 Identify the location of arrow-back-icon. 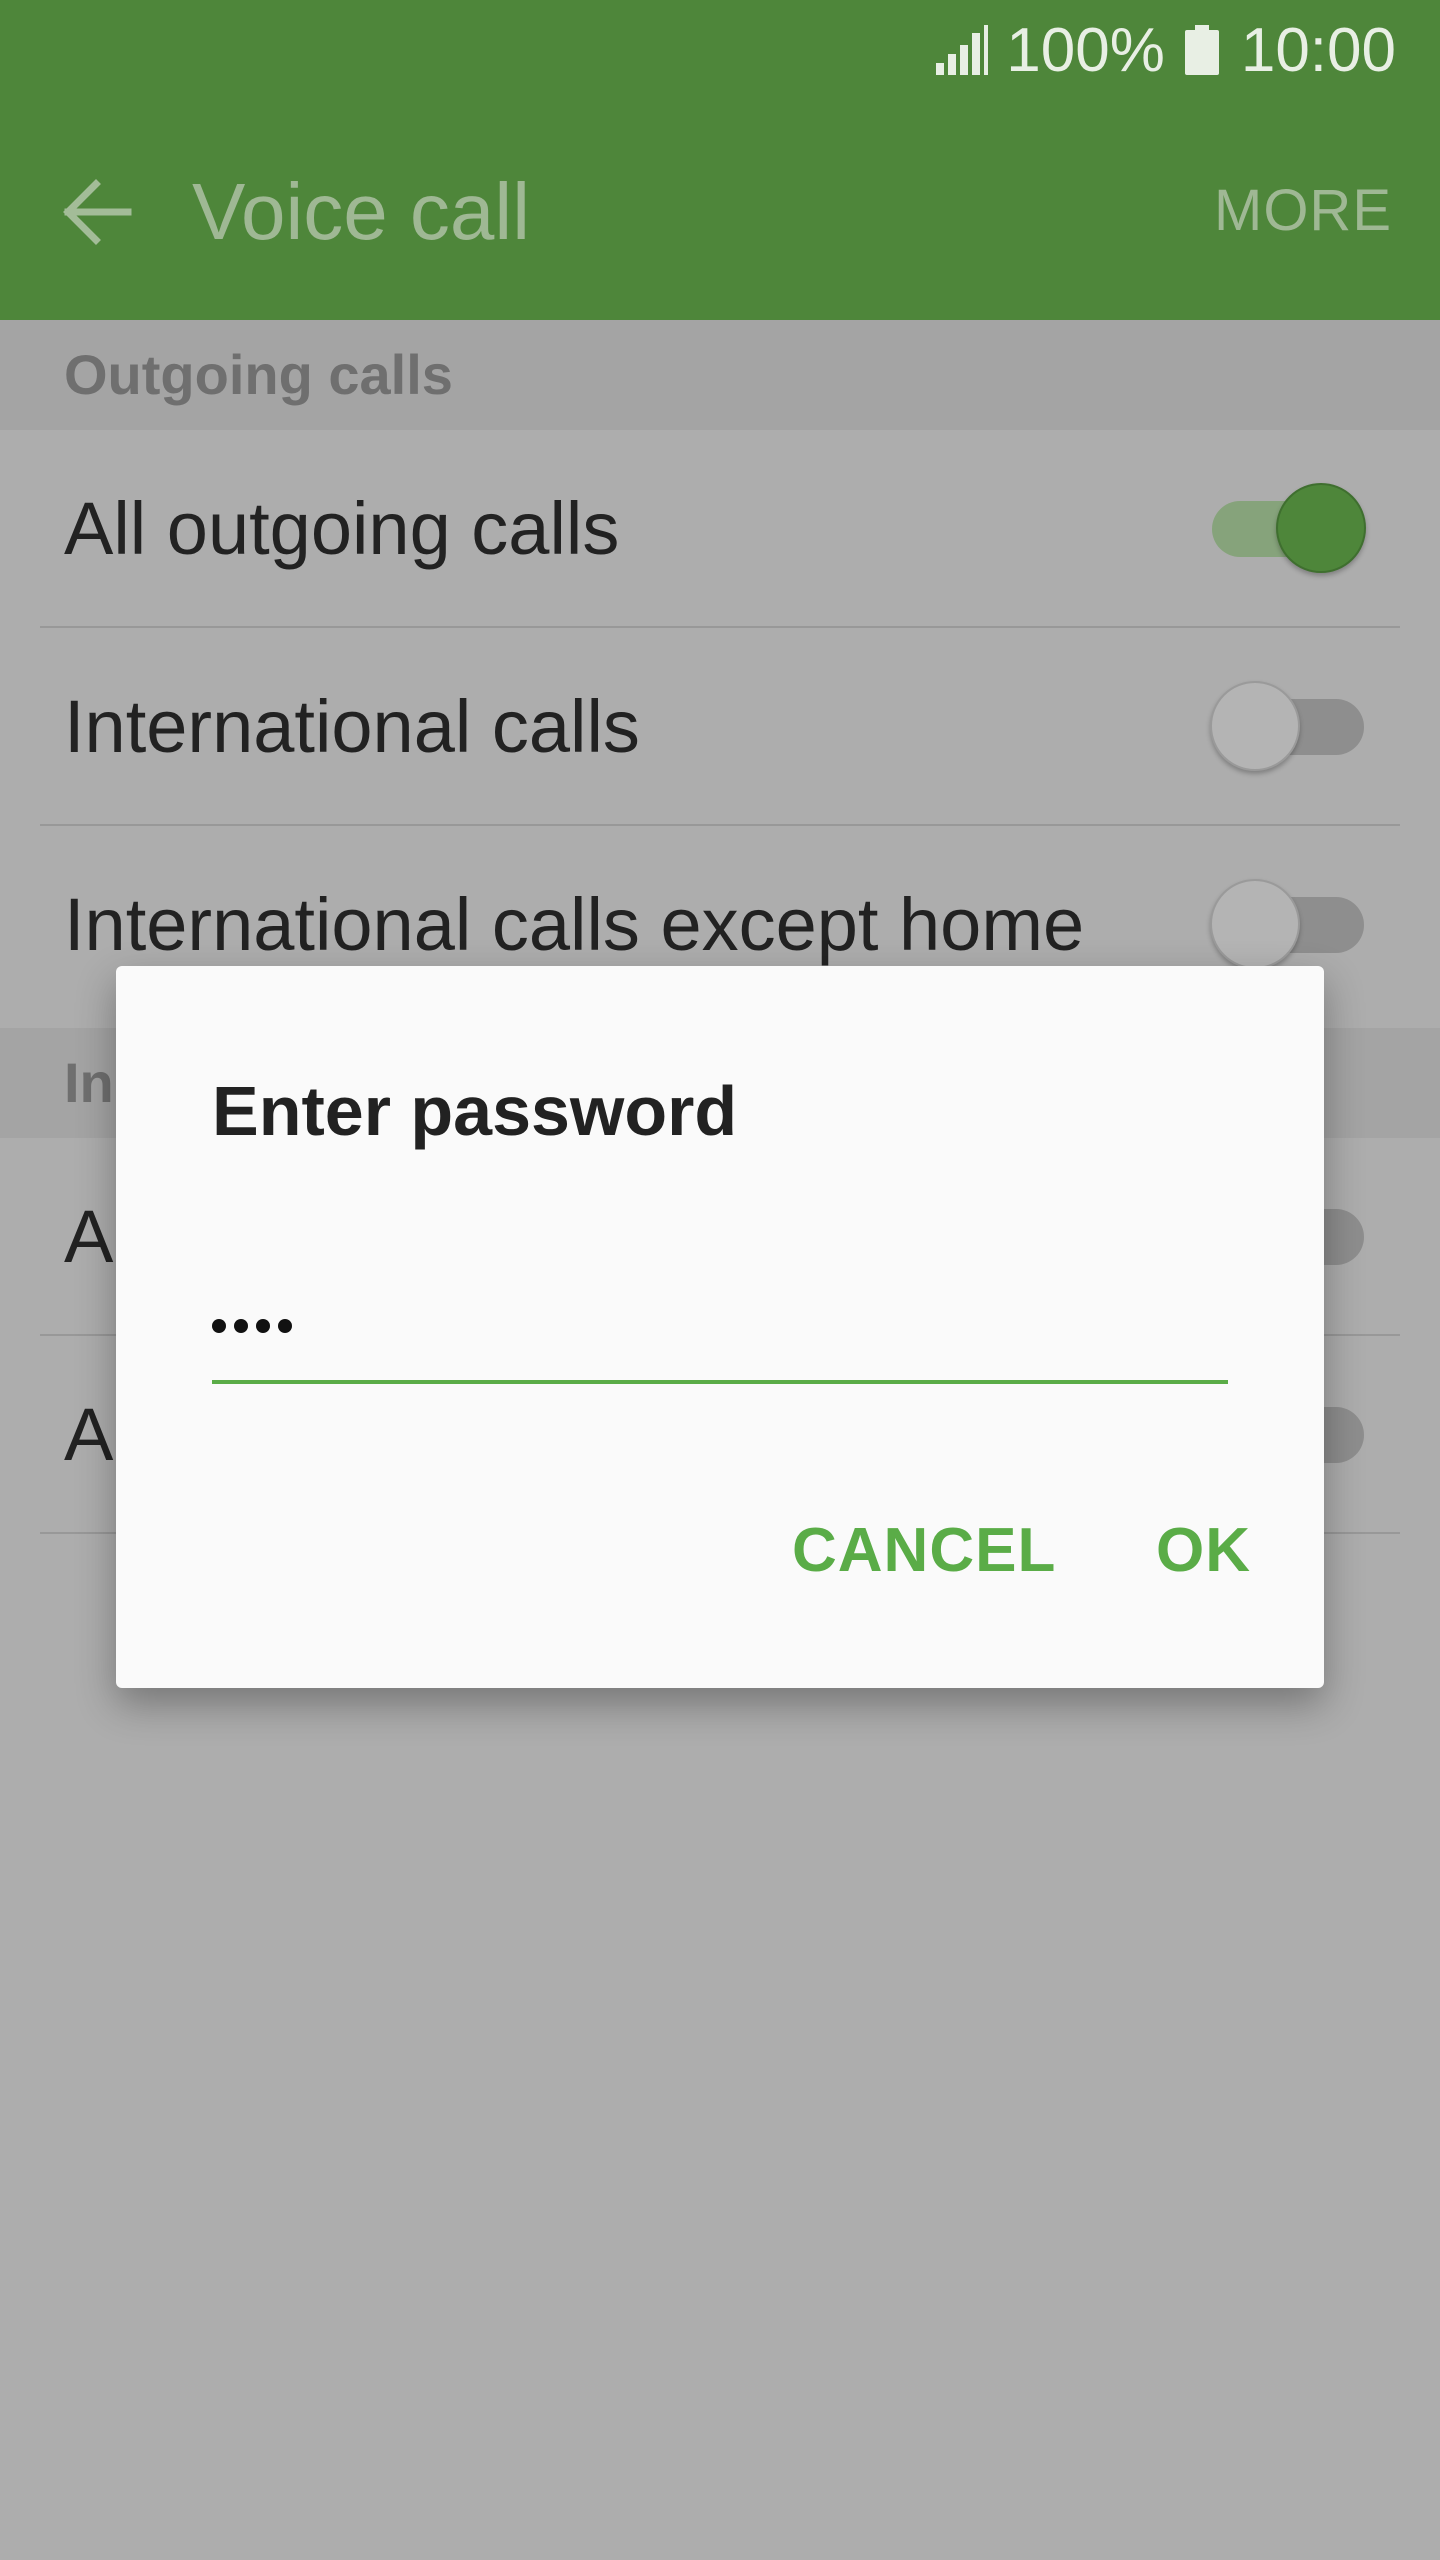
(96, 212).